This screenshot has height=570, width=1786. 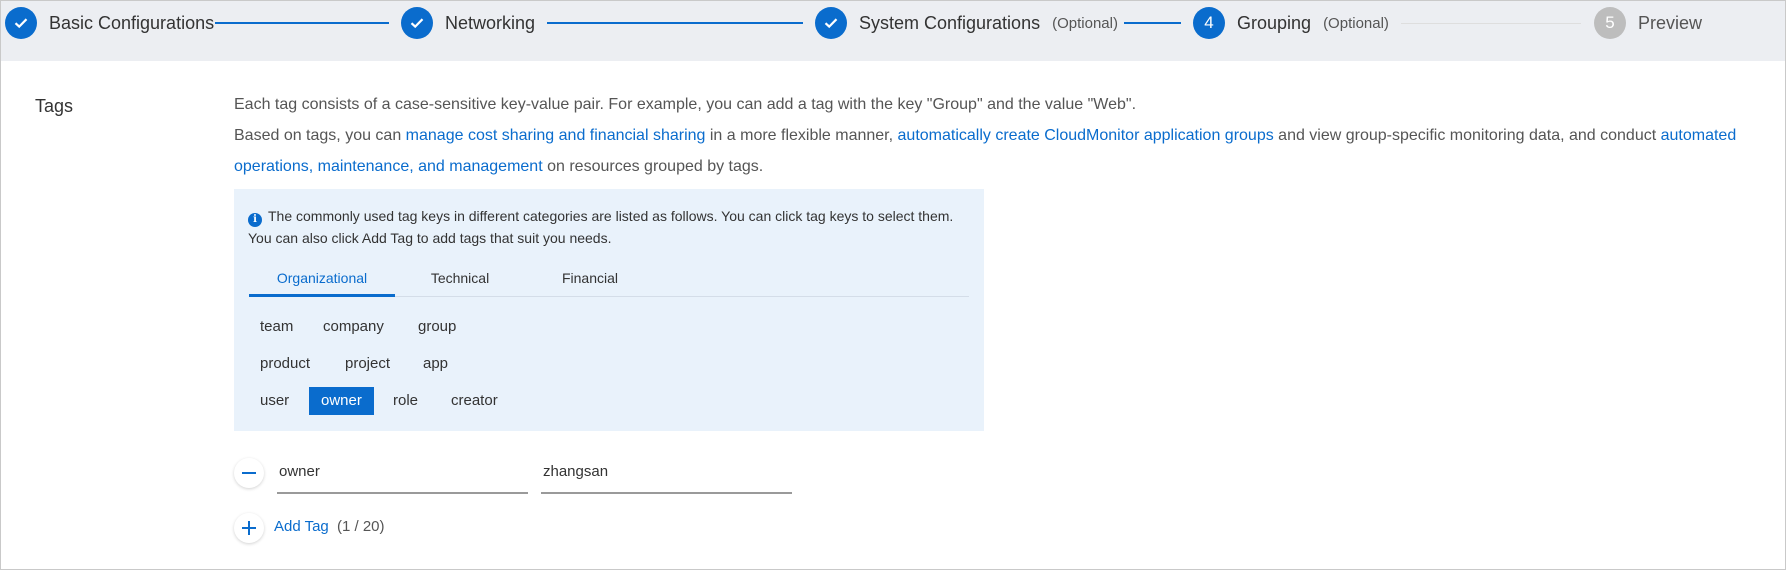 What do you see at coordinates (950, 22) in the screenshot?
I see `step-label: System Configurations` at bounding box center [950, 22].